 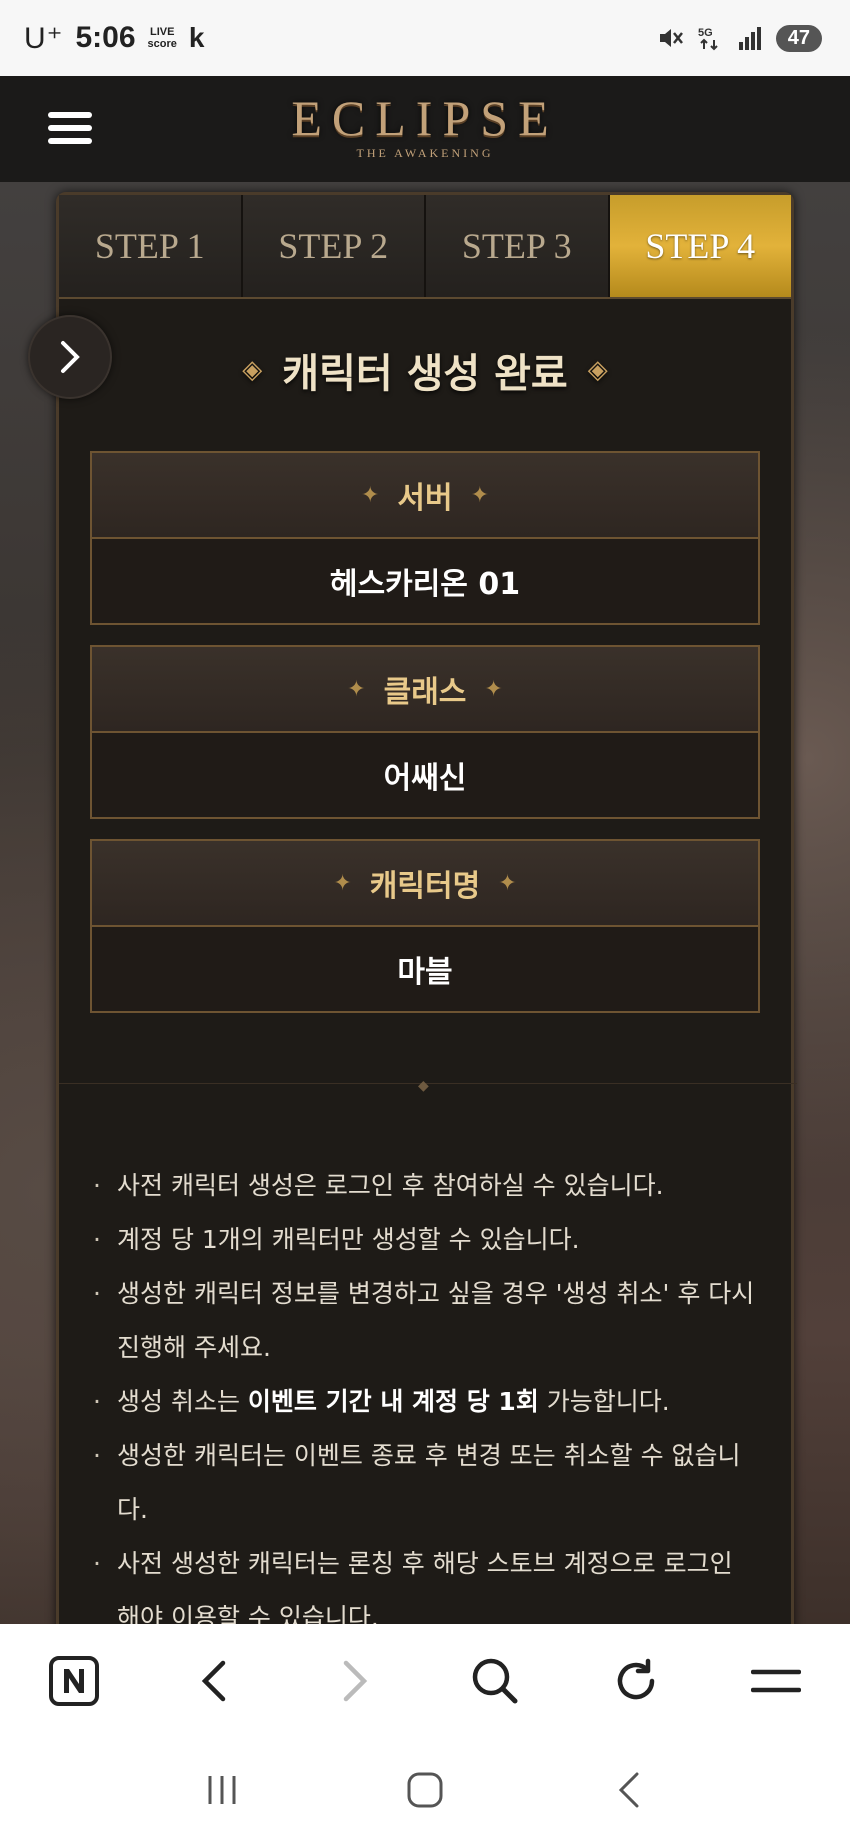 What do you see at coordinates (798, 38) in the screenshot?
I see `battery-indicator: 47` at bounding box center [798, 38].